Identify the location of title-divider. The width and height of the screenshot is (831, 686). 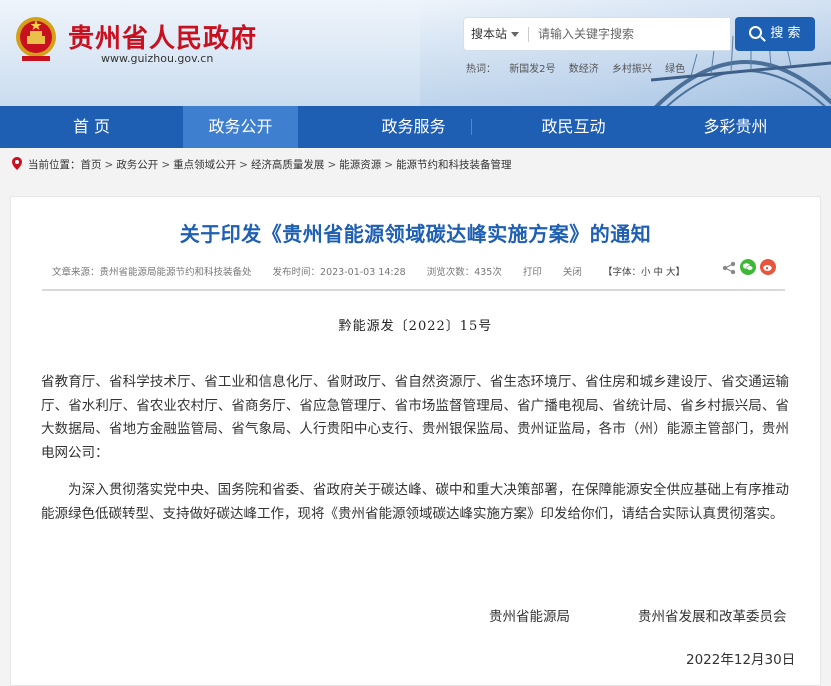
(413, 290).